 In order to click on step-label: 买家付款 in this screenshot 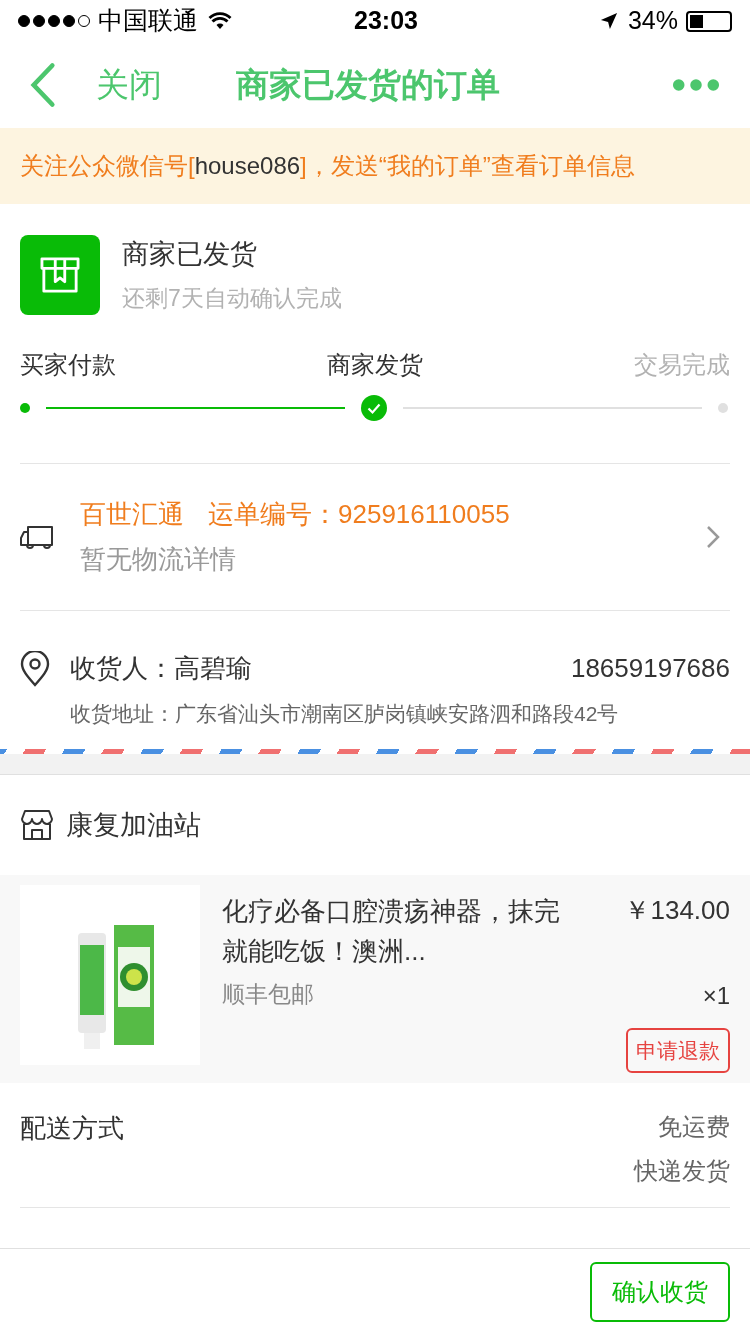, I will do `click(68, 365)`.